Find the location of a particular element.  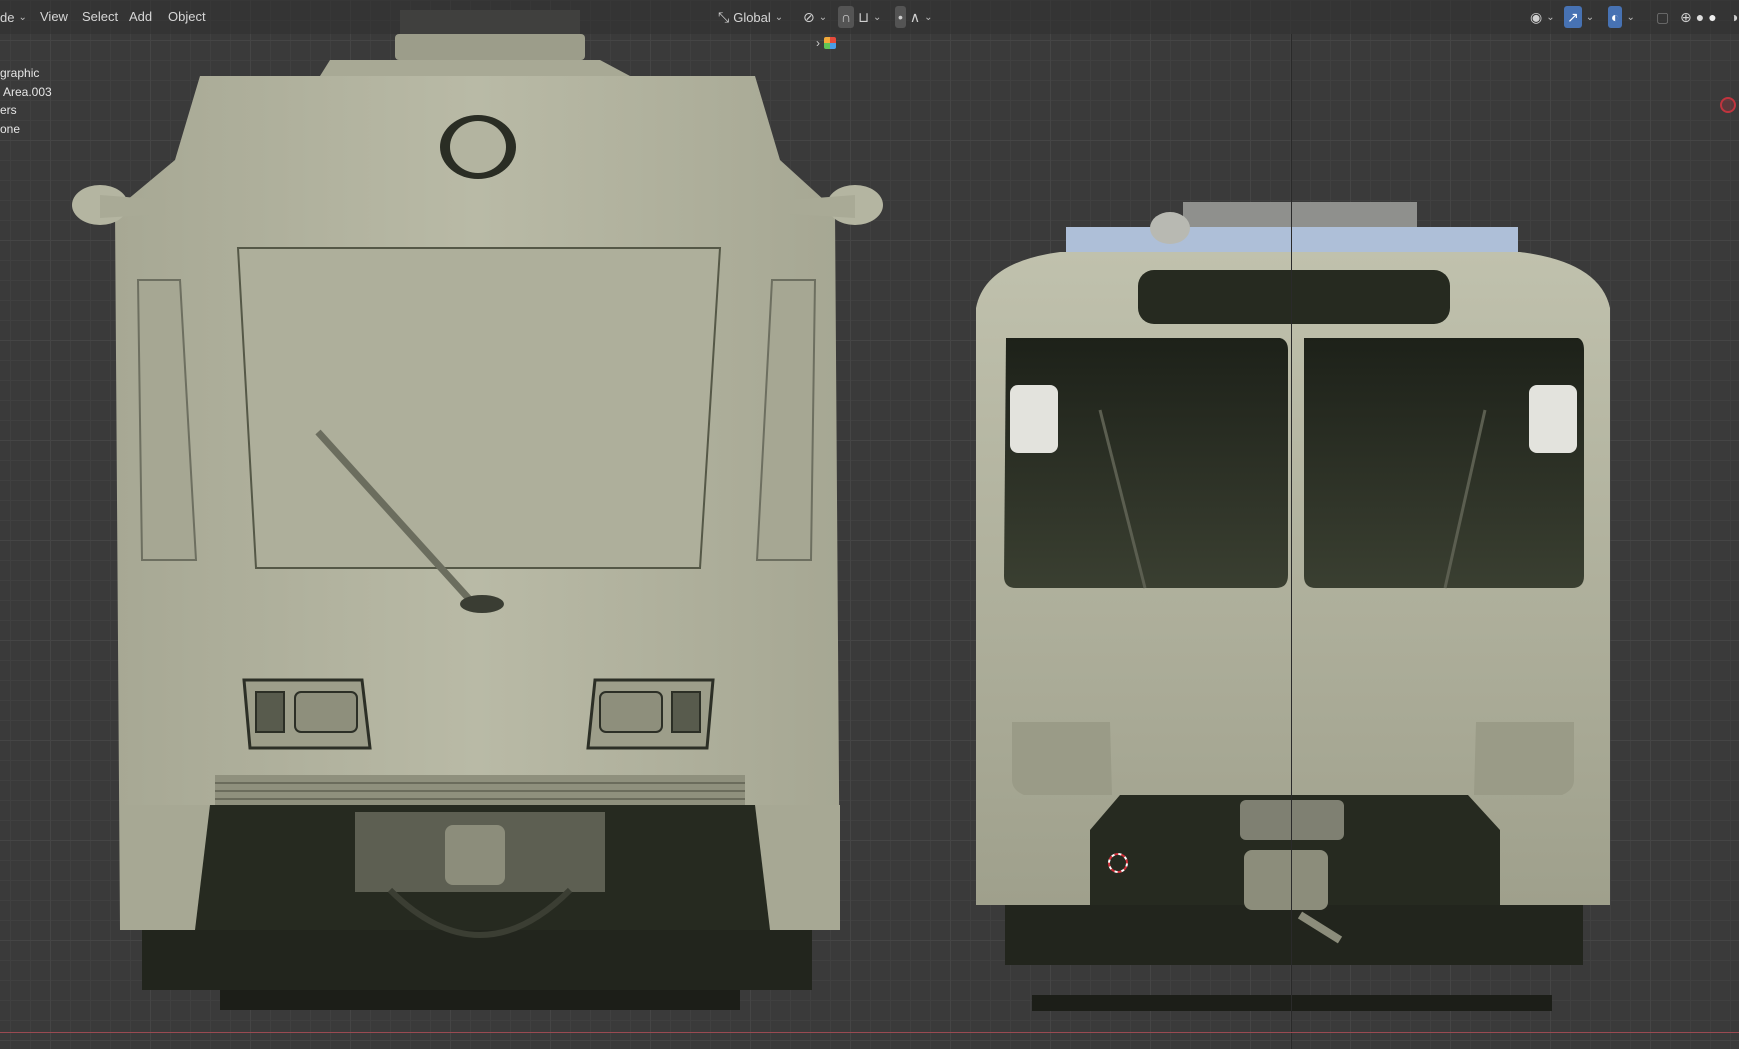

snap-icon: ∩ is located at coordinates (846, 17).